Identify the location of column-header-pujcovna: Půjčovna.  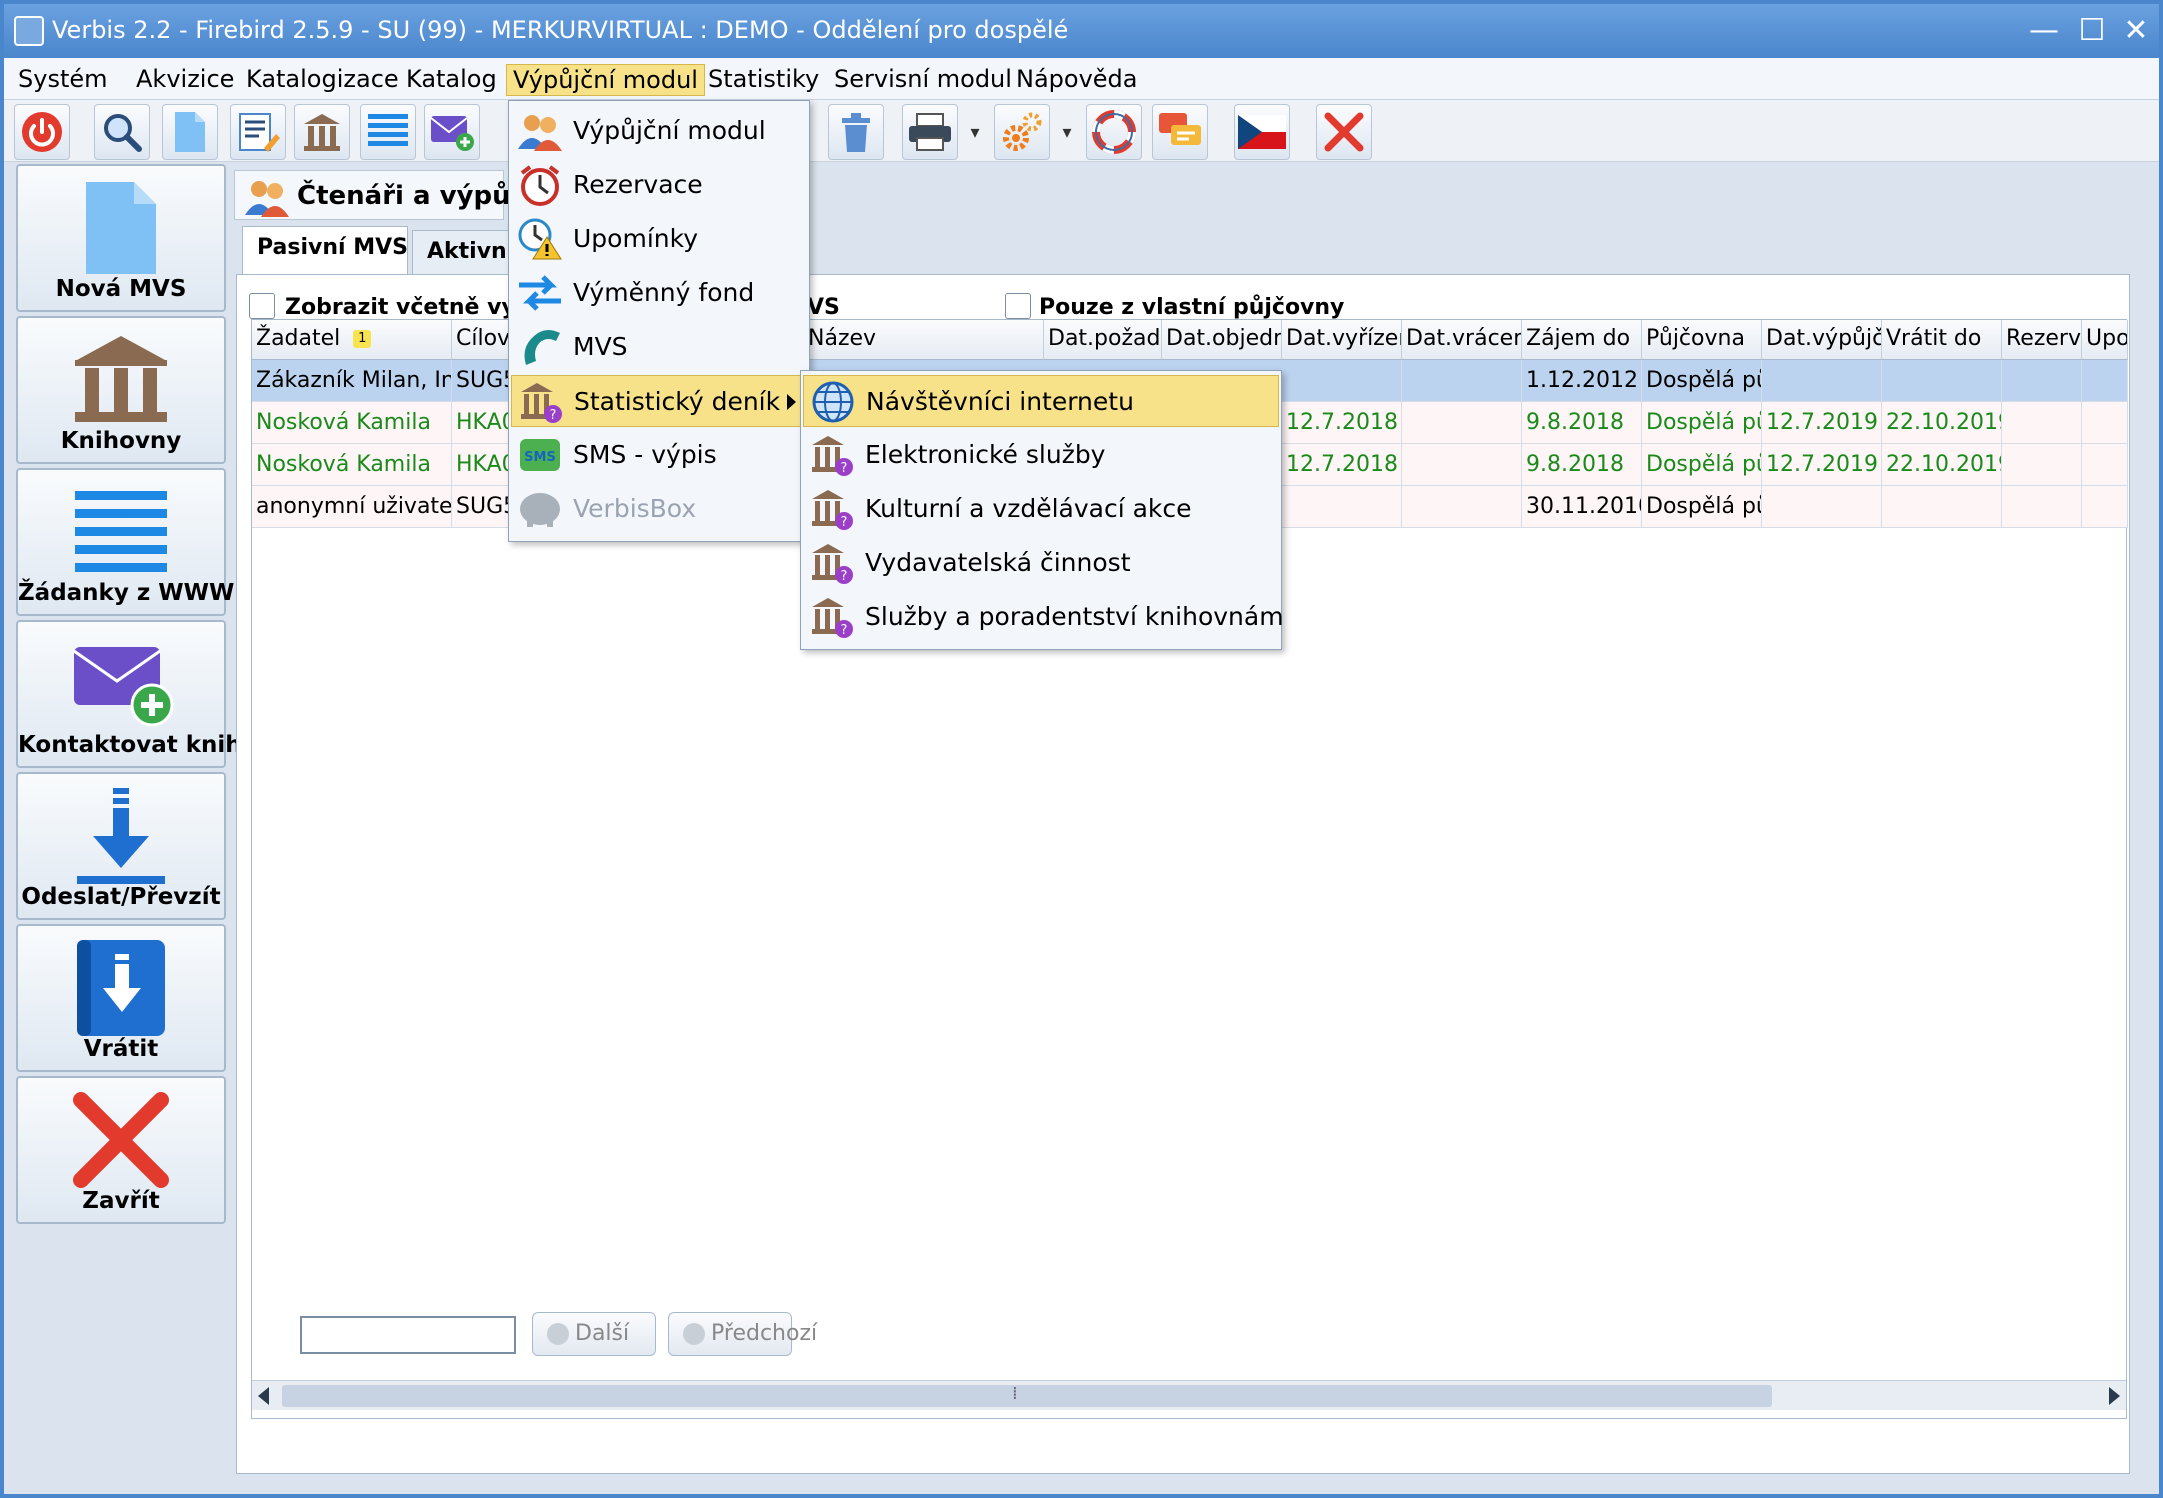
(1702, 340).